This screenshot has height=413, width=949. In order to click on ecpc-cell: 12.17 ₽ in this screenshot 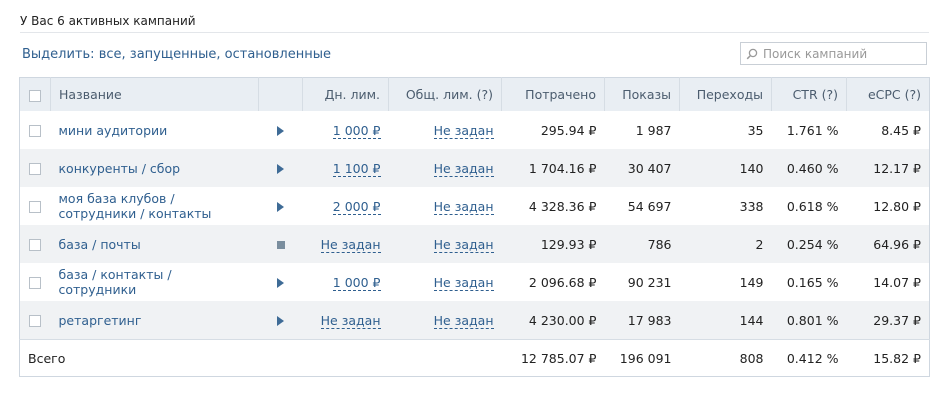, I will do `click(888, 168)`.